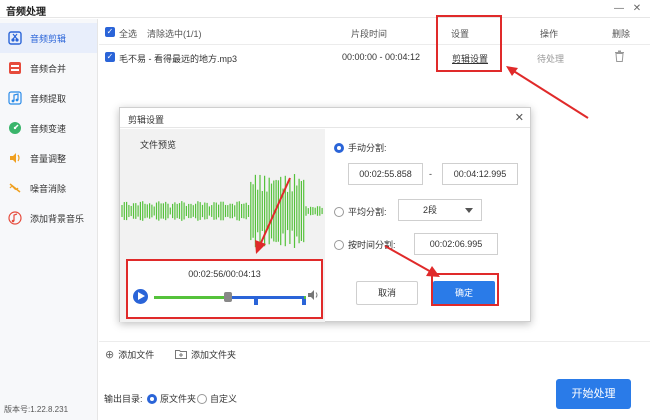 Image resolution: width=650 pixels, height=420 pixels. Describe the element at coordinates (15, 68) in the screenshot. I see `merge-icon` at that location.